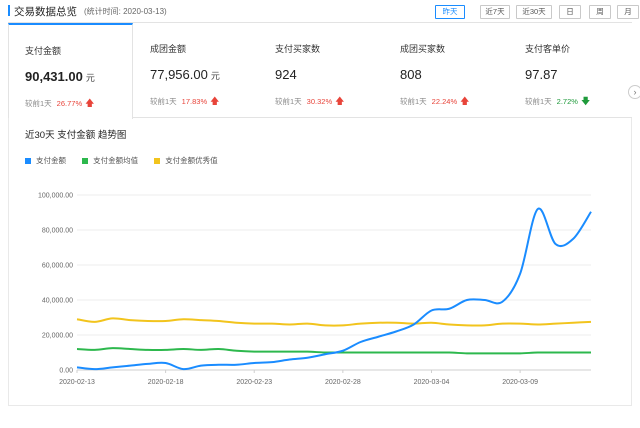 The height and width of the screenshot is (428, 640). Describe the element at coordinates (254, 382) in the screenshot. I see `x-tick-label: 2020-02-23` at that location.